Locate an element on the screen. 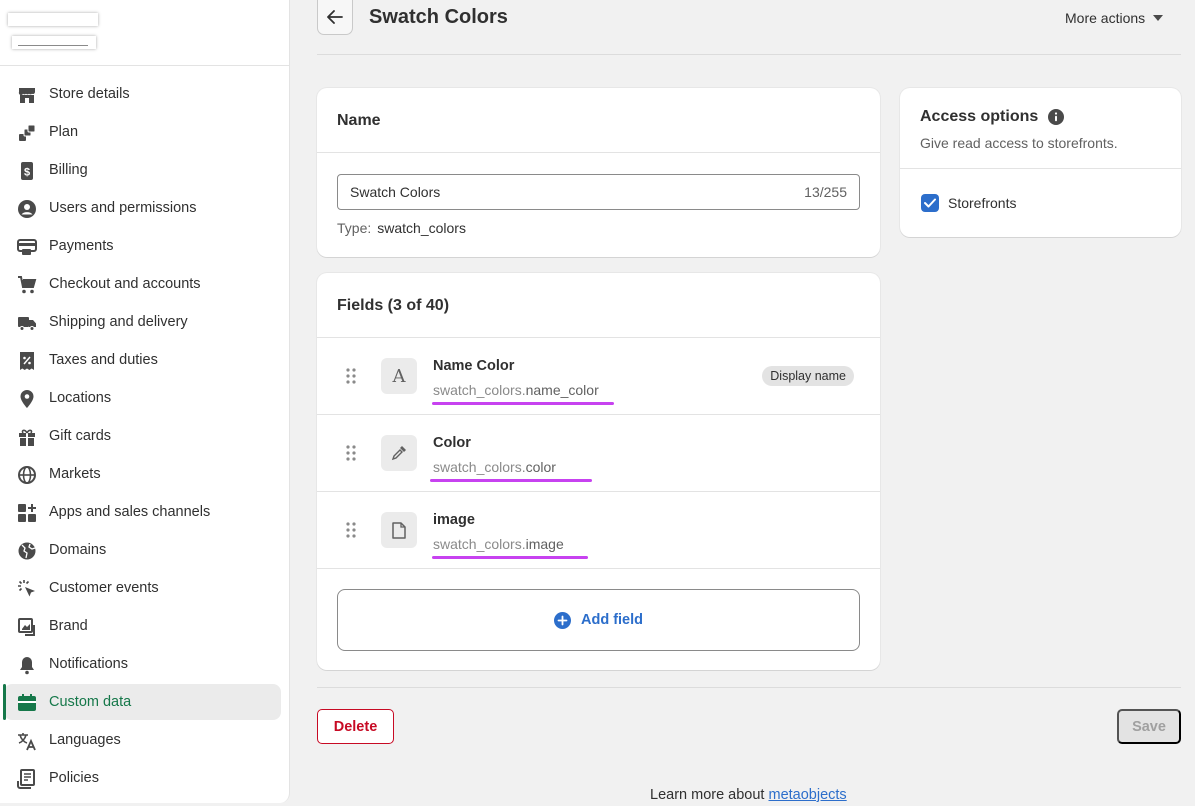  footer-divider is located at coordinates (749, 687).